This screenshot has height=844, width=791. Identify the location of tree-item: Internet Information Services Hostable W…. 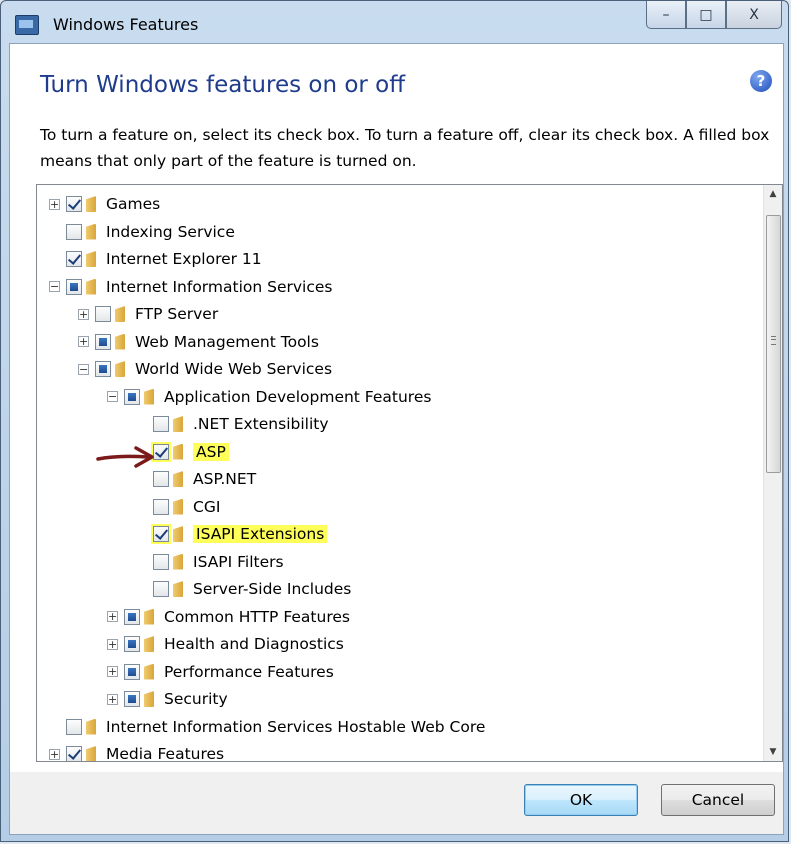
(267, 727).